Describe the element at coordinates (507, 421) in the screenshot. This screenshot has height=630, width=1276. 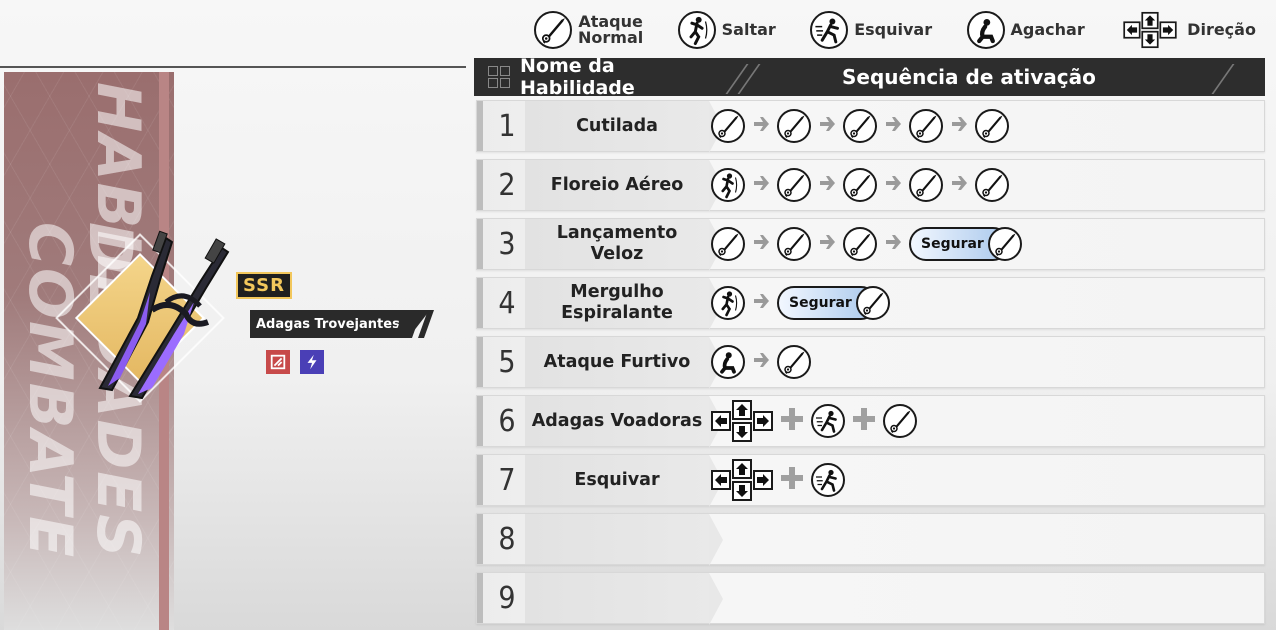
I see `row-number: 6` at that location.